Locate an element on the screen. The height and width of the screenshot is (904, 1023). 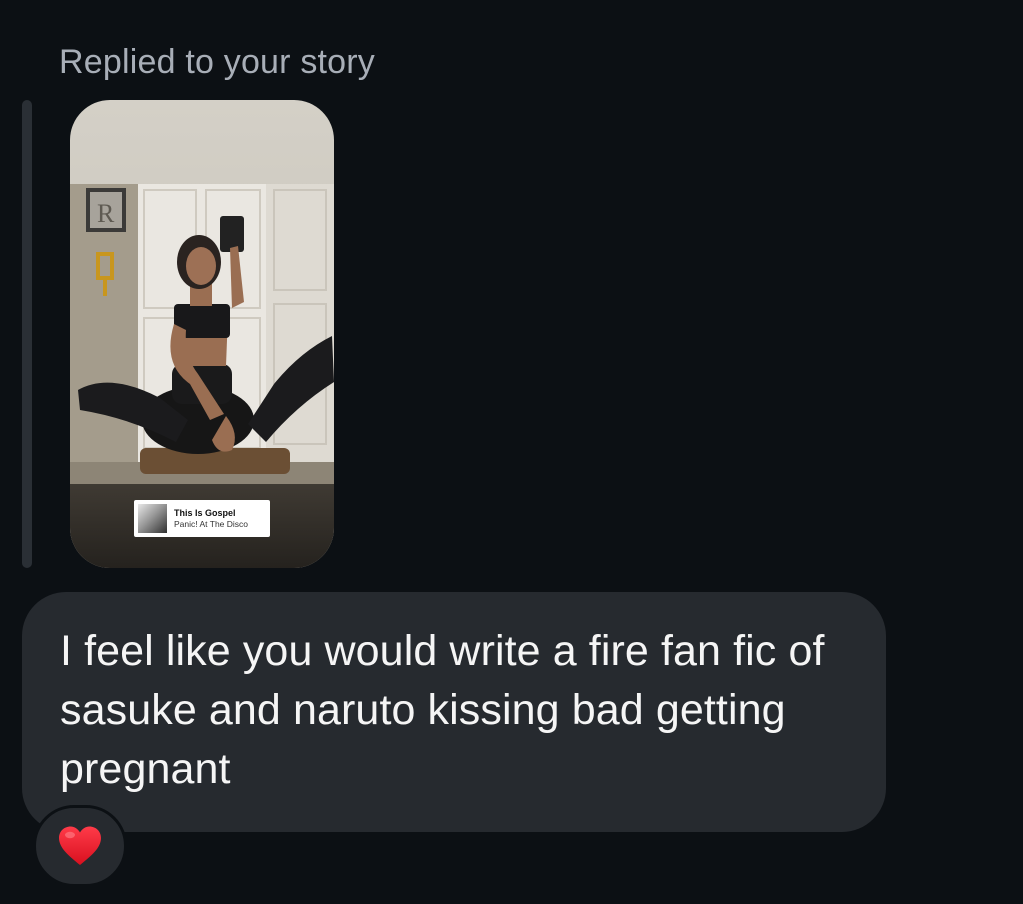
svg-text: R is located at coordinates (106, 213).